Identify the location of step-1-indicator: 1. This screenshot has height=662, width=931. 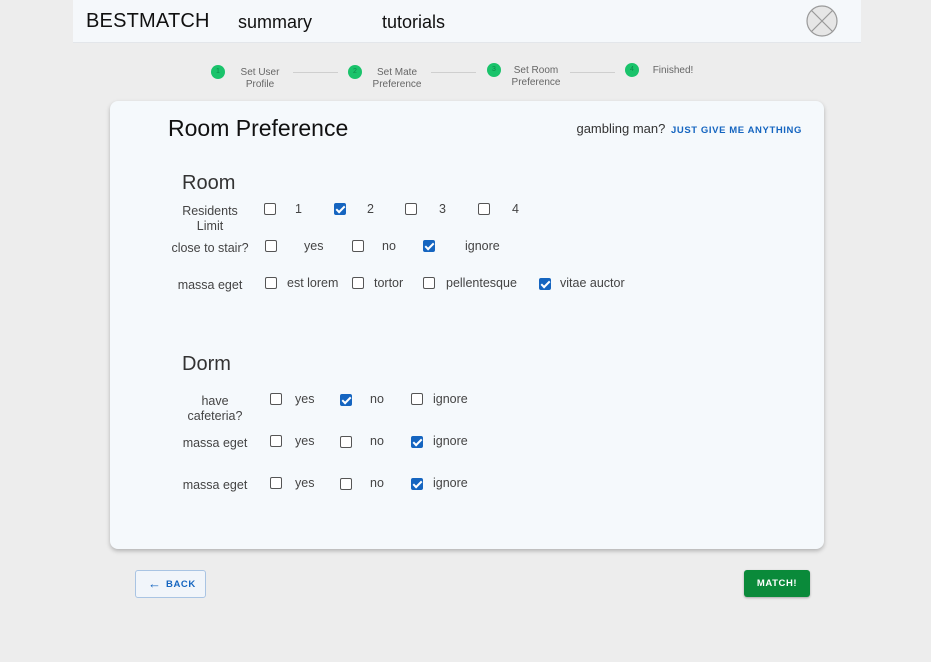
(218, 72).